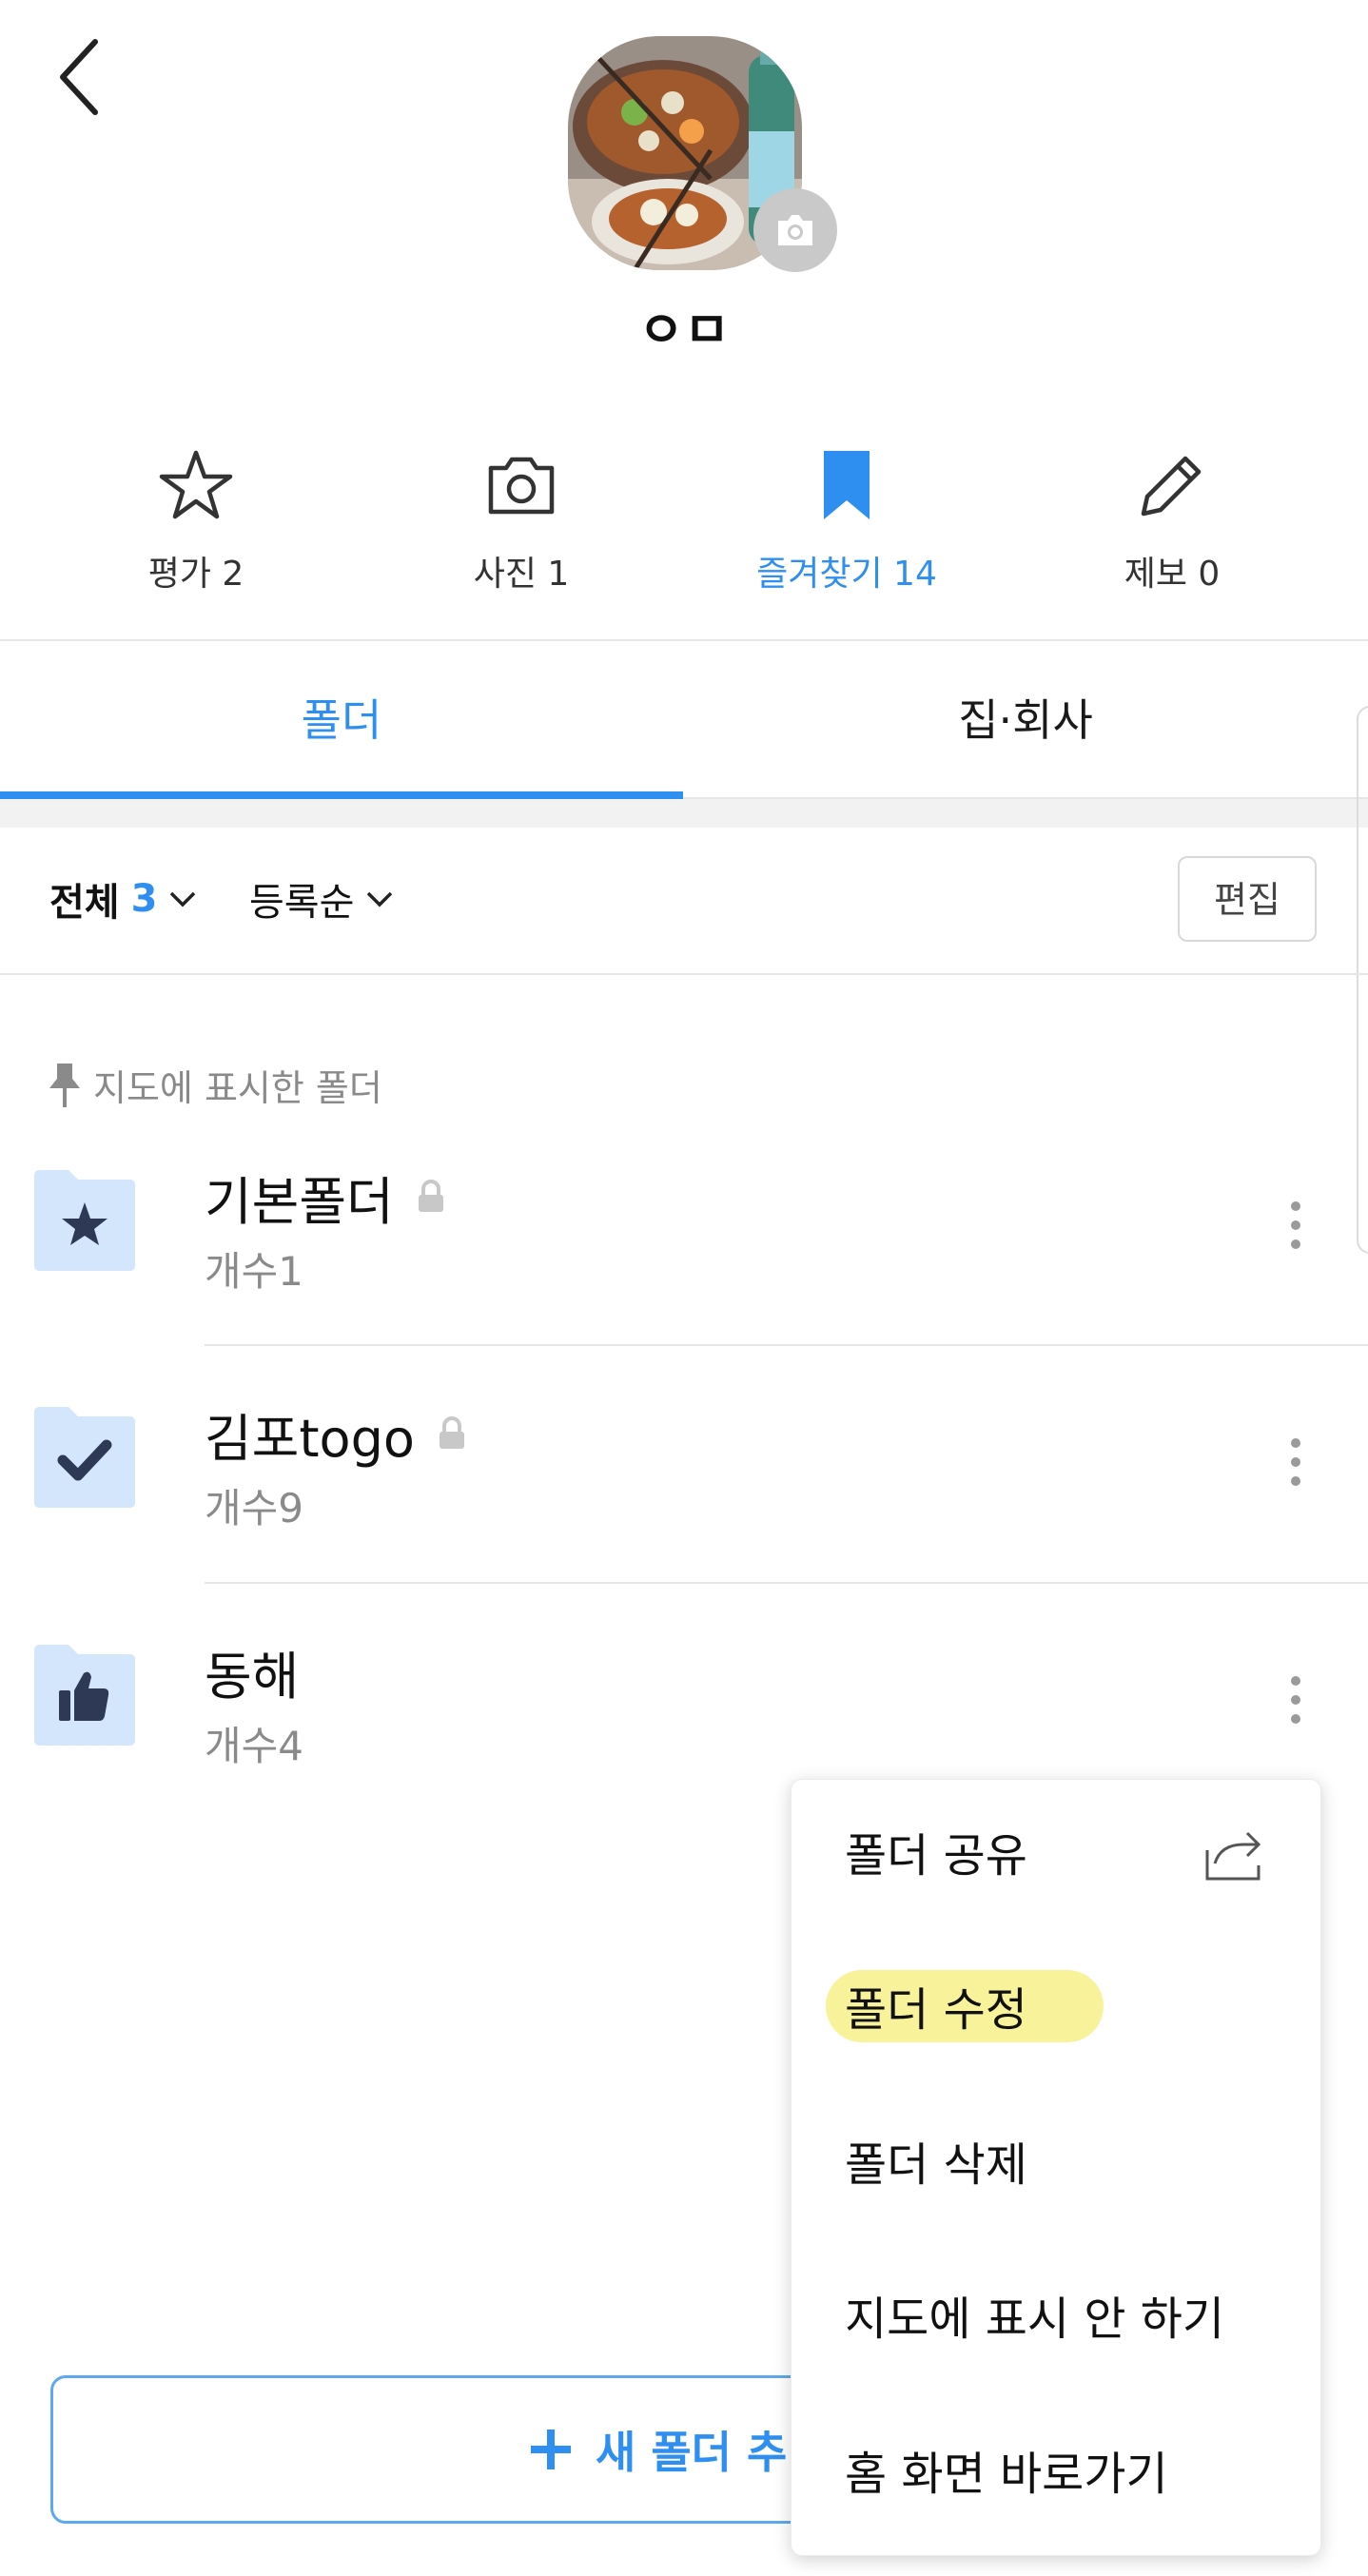 The height and width of the screenshot is (2576, 1368). Describe the element at coordinates (254, 1271) in the screenshot. I see `folder-count: 개수1` at that location.